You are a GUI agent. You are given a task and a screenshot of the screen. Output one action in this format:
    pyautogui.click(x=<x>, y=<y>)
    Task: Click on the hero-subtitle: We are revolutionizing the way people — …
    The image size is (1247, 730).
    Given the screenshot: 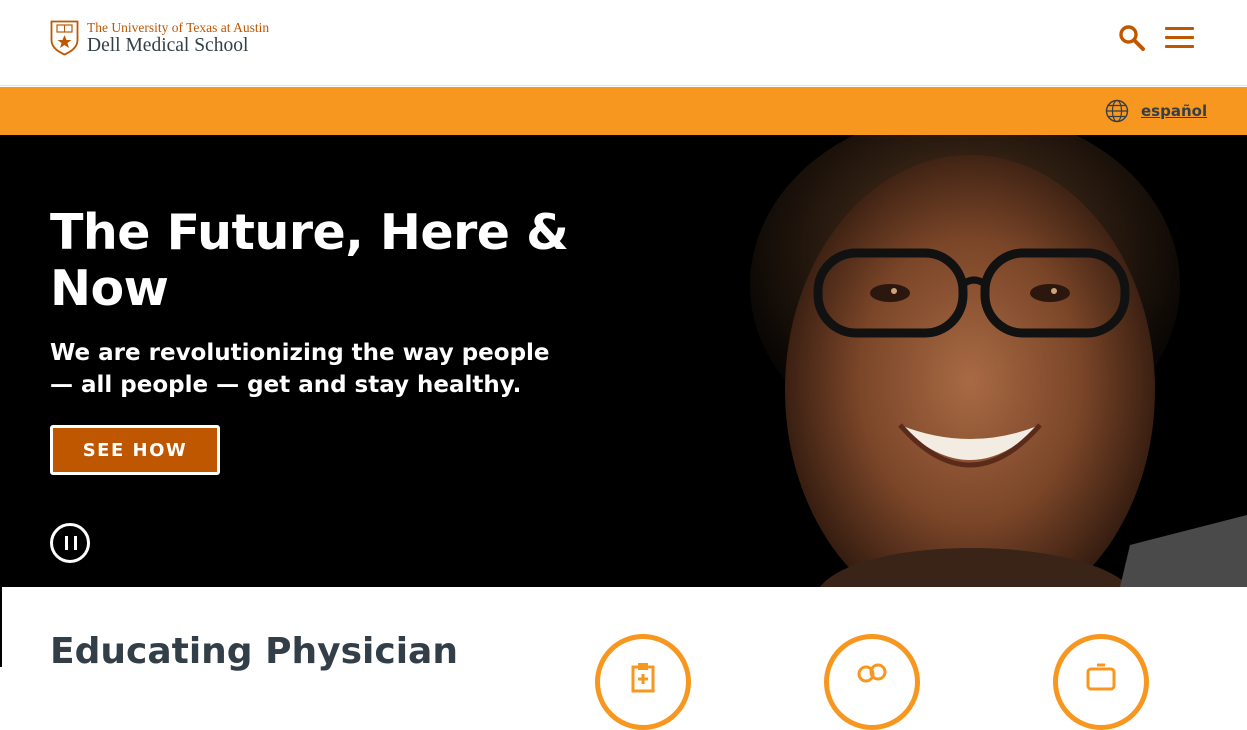 What is the action you would take?
    pyautogui.click(x=300, y=369)
    